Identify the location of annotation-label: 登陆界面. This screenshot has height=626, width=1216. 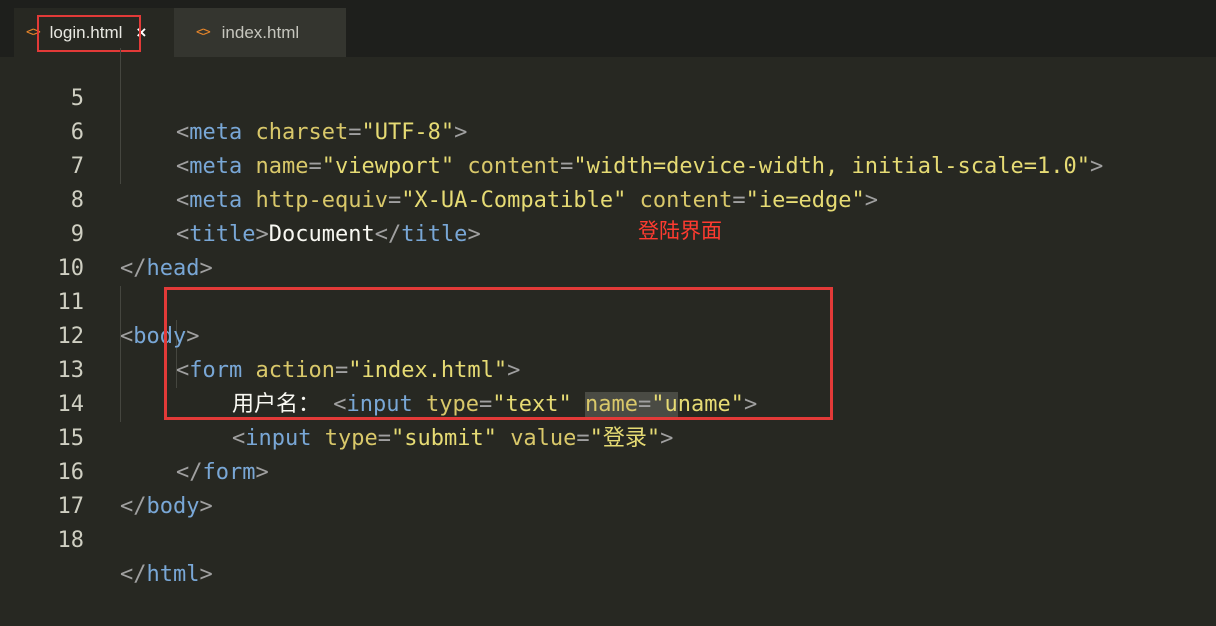
(680, 231).